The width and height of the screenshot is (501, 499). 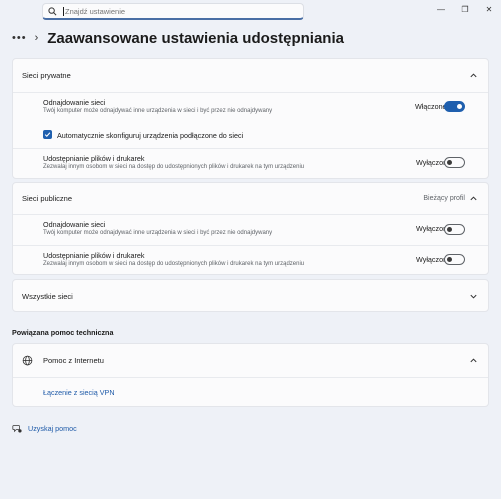 What do you see at coordinates (52, 10) in the screenshot?
I see `search-icon` at bounding box center [52, 10].